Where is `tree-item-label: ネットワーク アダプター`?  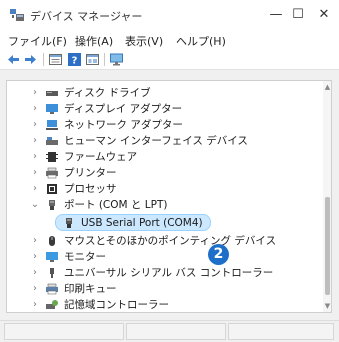 tree-item-label: ネットワーク アダプター is located at coordinates (123, 125).